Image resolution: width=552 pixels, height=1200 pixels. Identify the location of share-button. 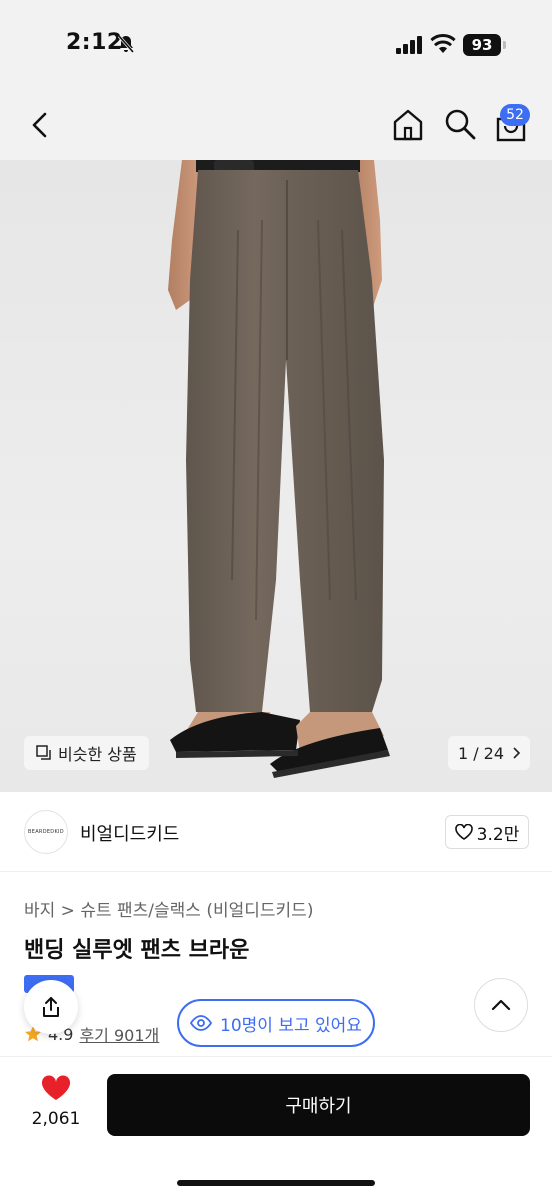
(51, 1007).